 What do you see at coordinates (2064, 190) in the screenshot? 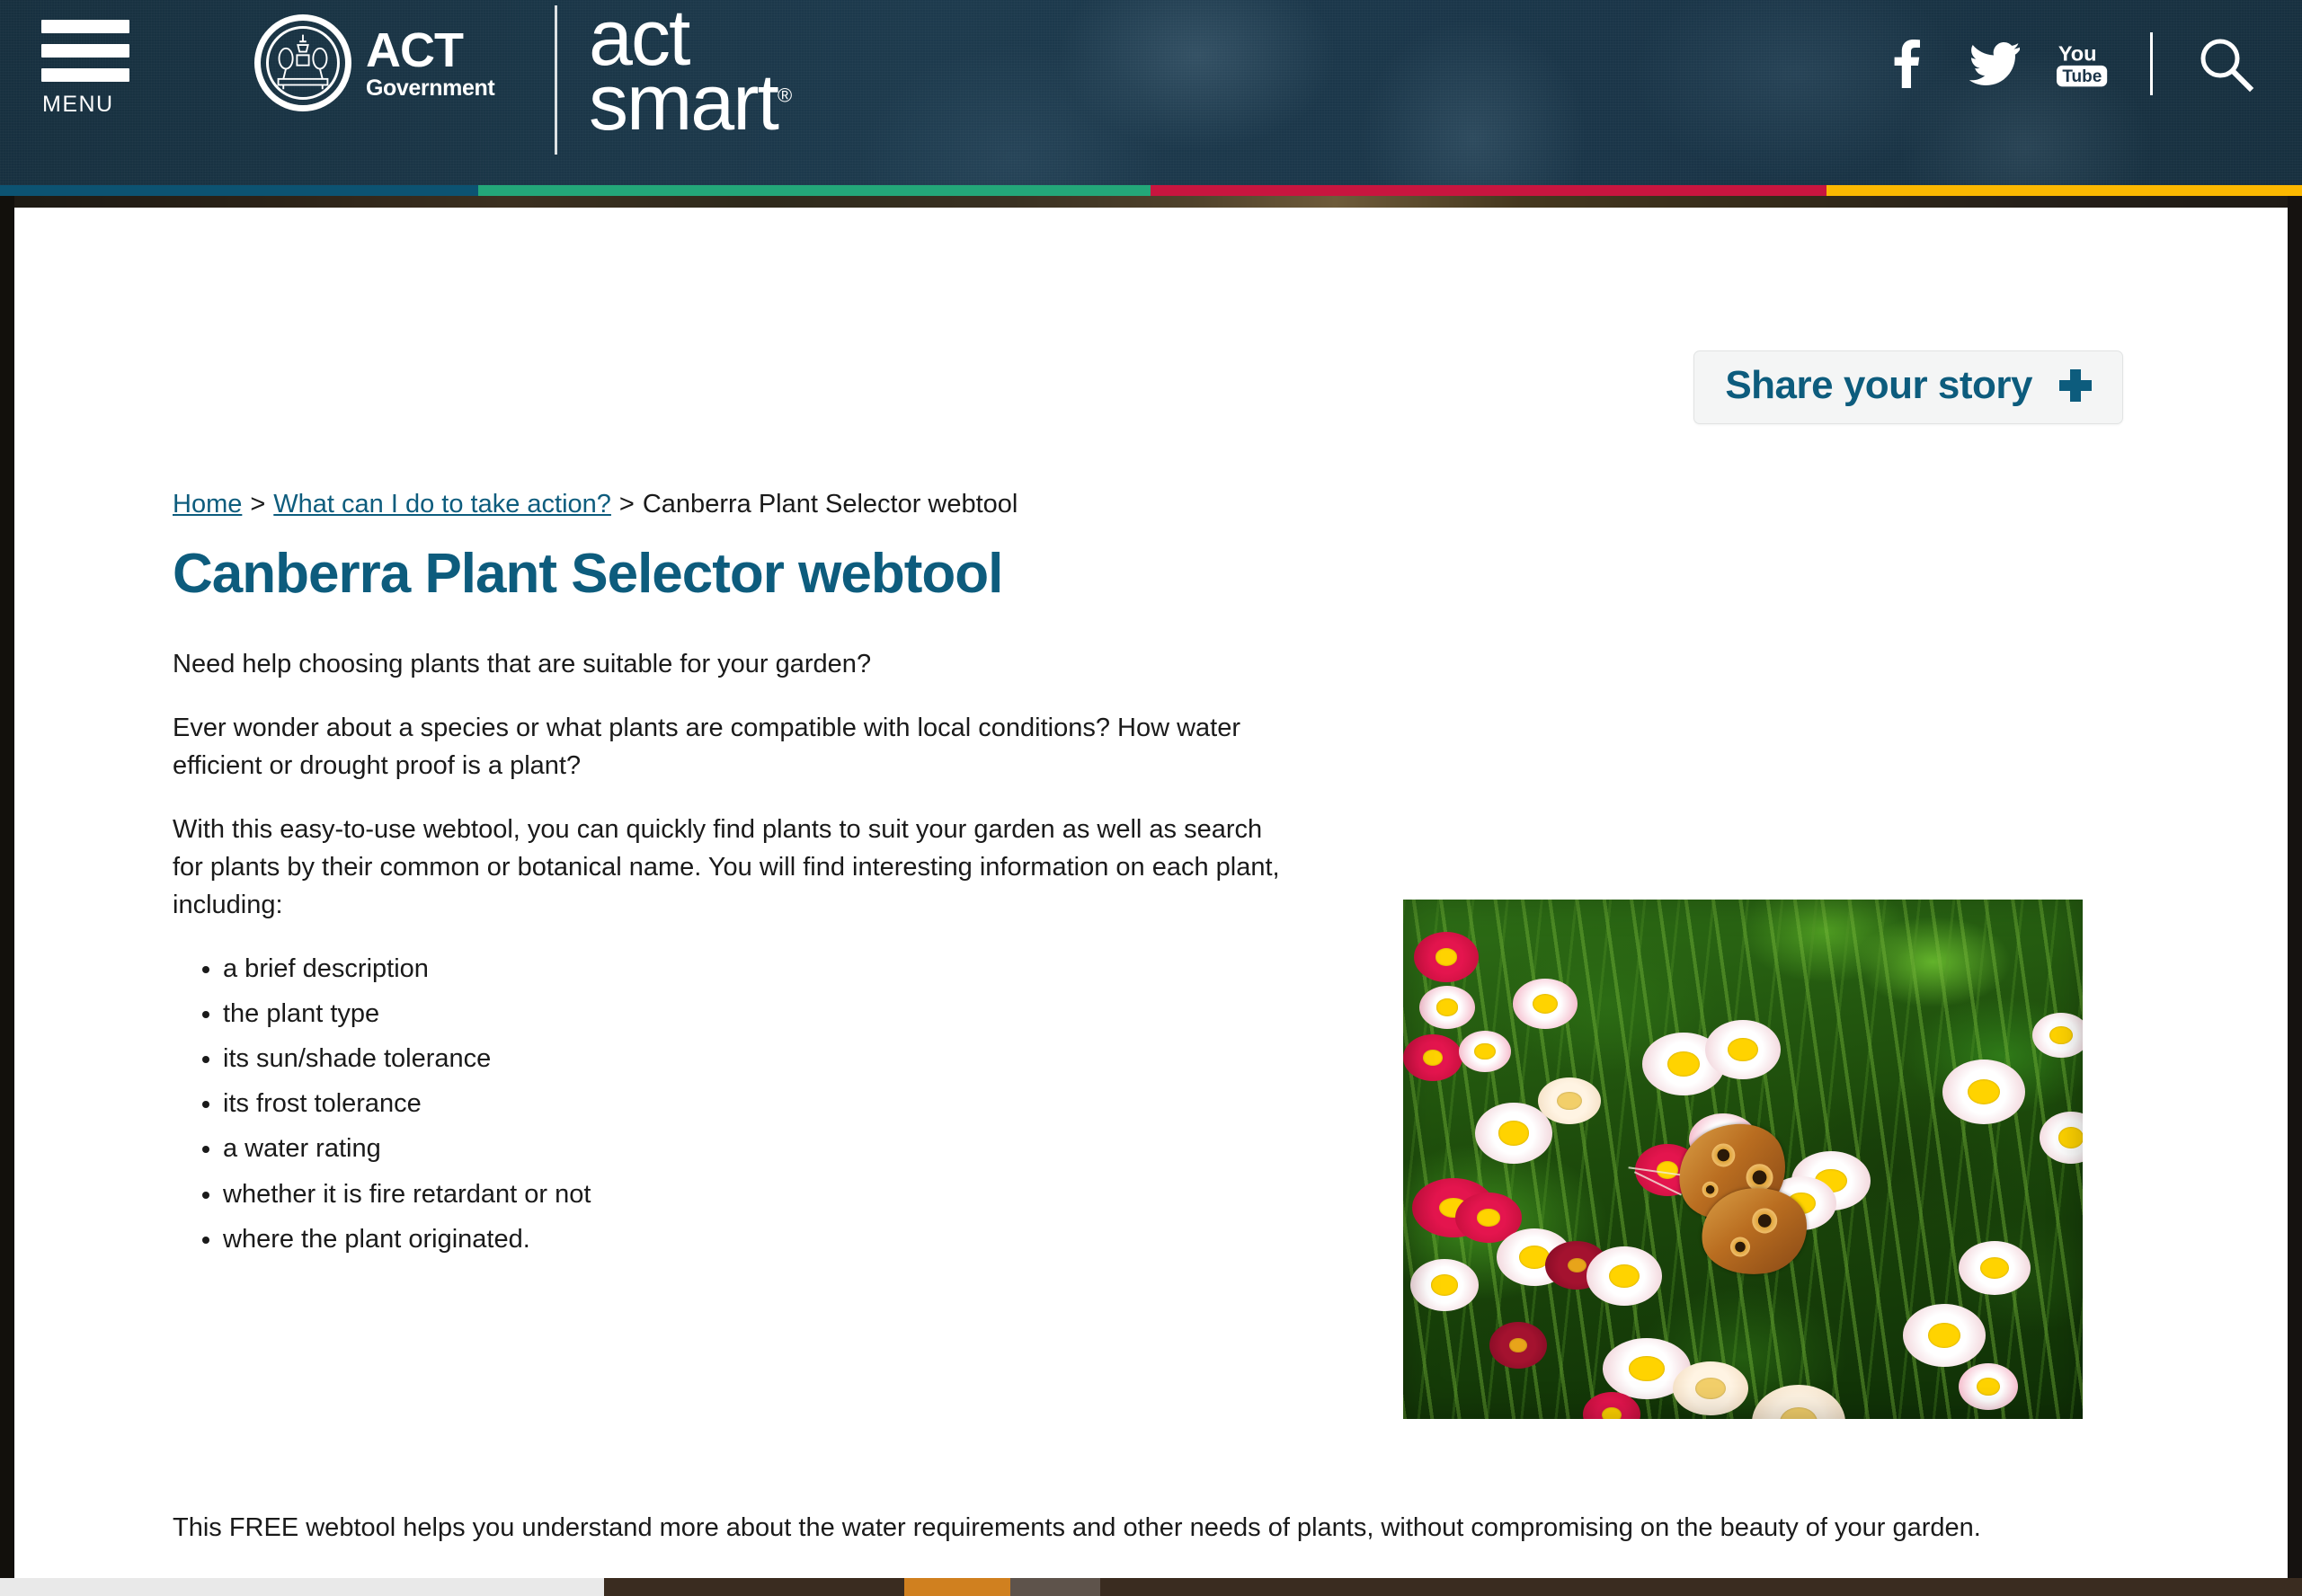
I see `stripe-segment-yellow` at bounding box center [2064, 190].